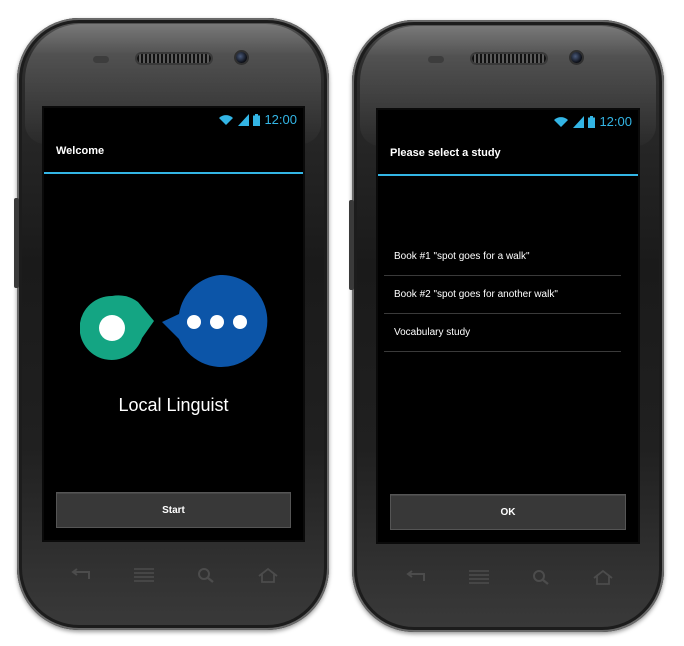  I want to click on list-item-book-2: Book #2 "spot goes for another walk", so click(502, 295).